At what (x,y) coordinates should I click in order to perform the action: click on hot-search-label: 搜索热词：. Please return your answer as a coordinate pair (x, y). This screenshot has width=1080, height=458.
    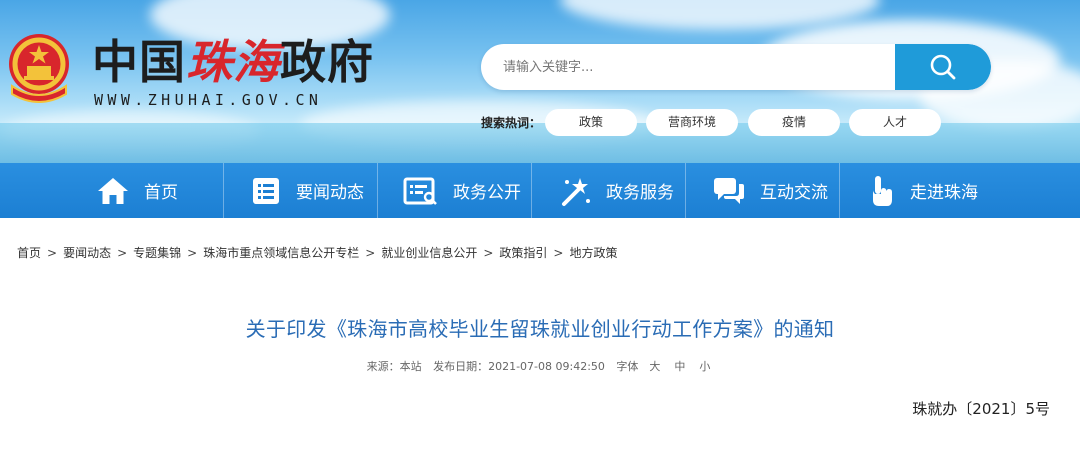
    Looking at the image, I should click on (511, 123).